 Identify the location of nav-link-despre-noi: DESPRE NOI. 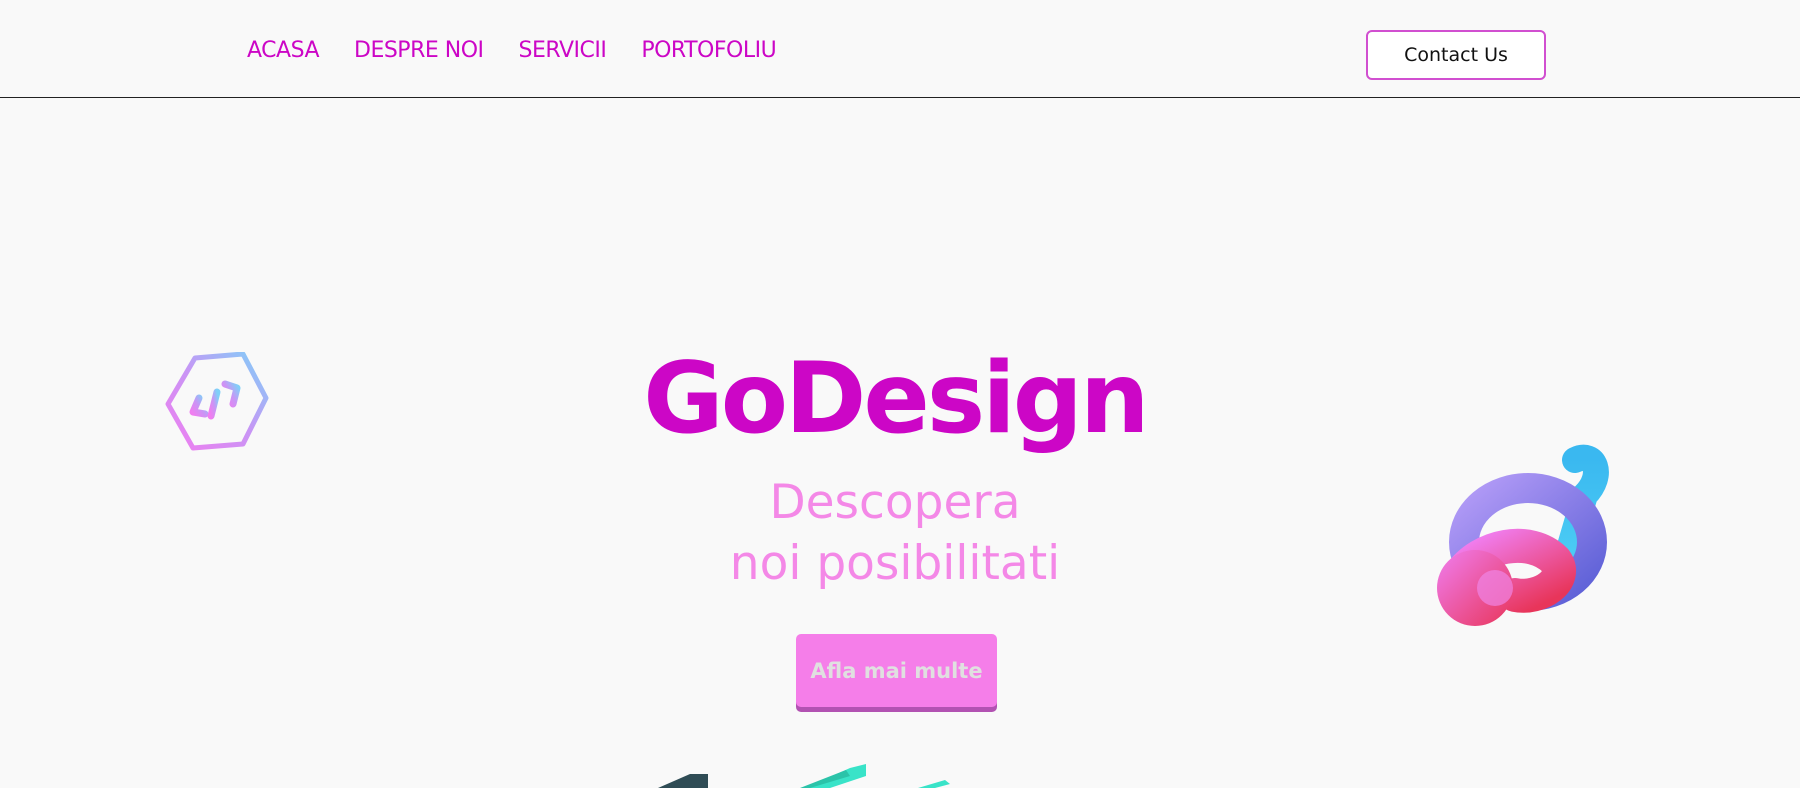
(419, 50).